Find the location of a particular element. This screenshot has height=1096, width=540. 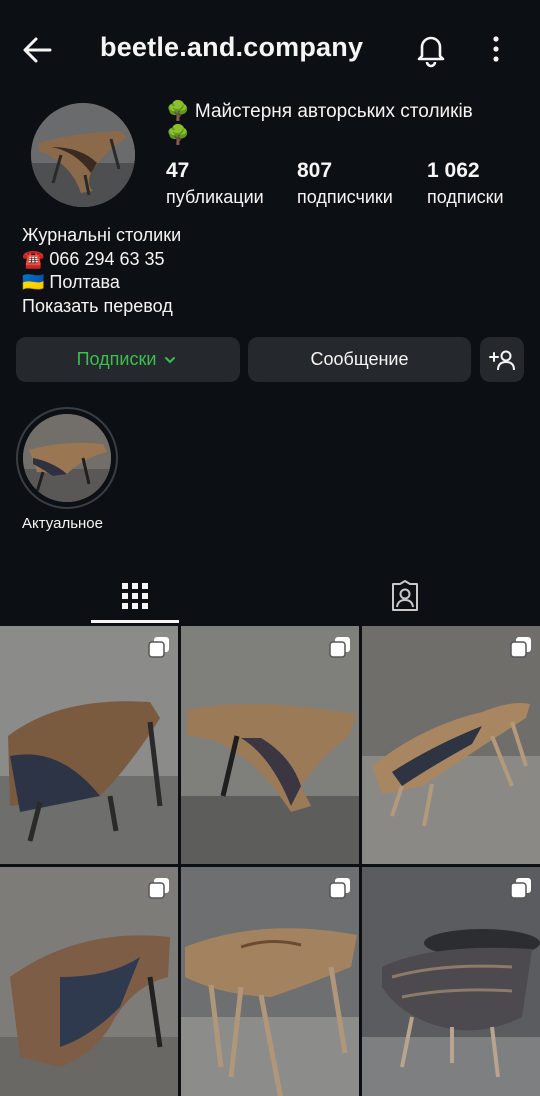

more-vertical-icon is located at coordinates (496, 49).